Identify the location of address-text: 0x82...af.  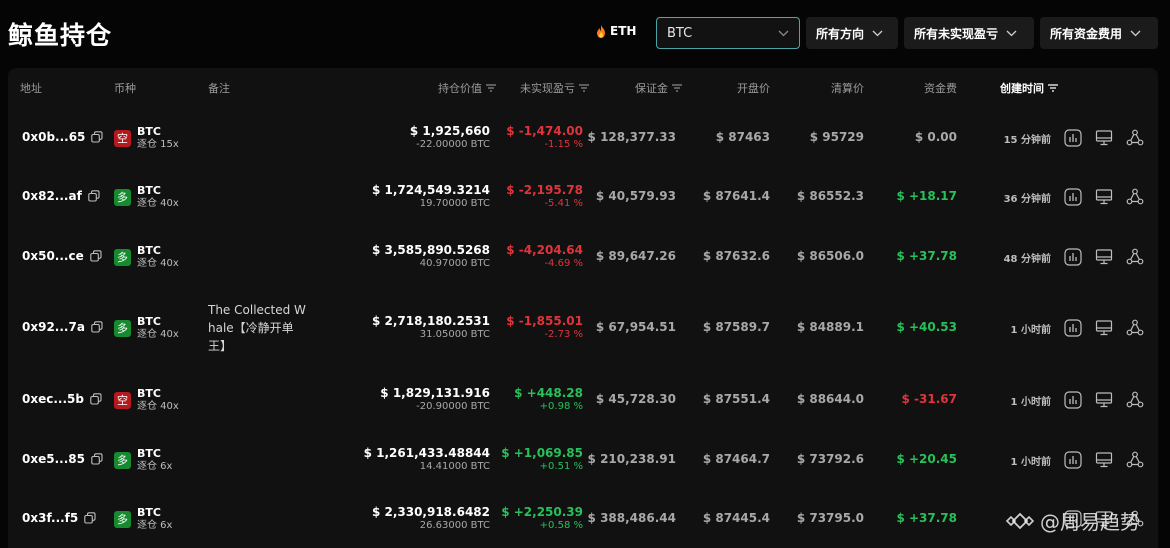
(52, 196).